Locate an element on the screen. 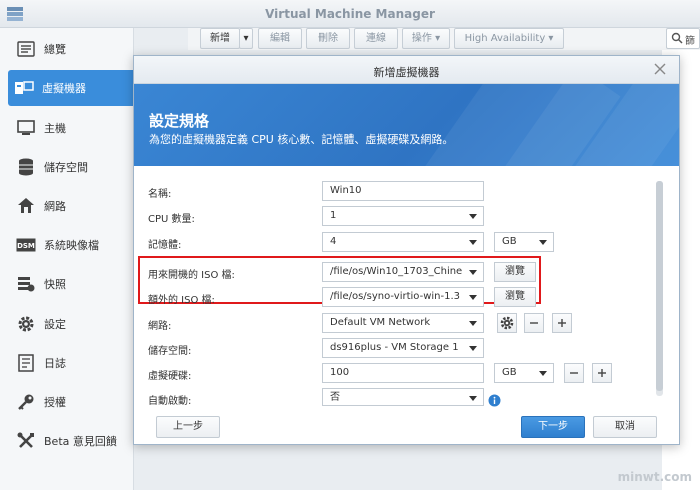 The width and height of the screenshot is (700, 490). log-icon is located at coordinates (26, 363).